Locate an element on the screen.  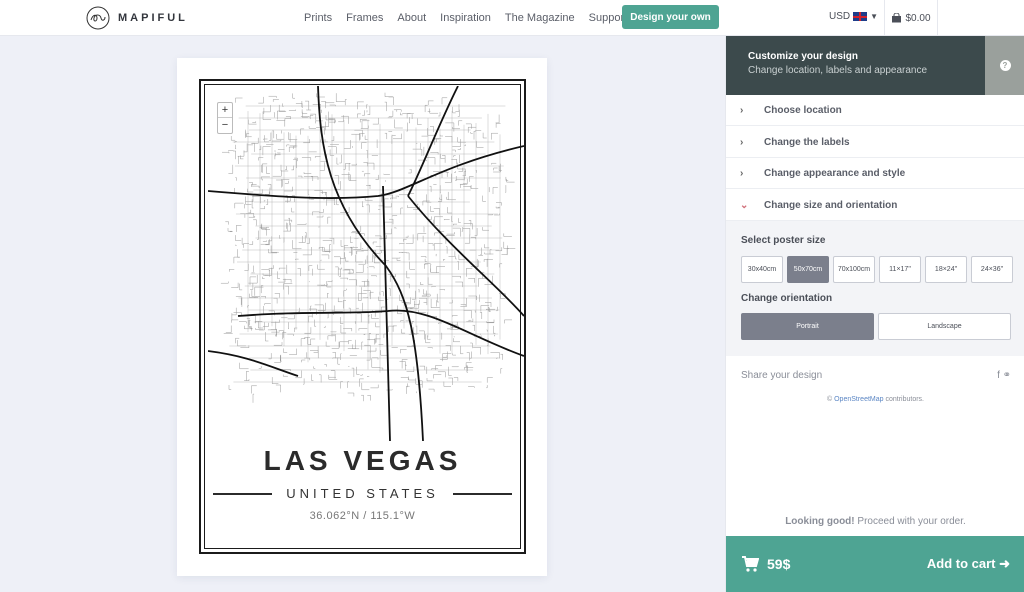
accordion-appearance-style: › Change appearance and style is located at coordinates (875, 173).